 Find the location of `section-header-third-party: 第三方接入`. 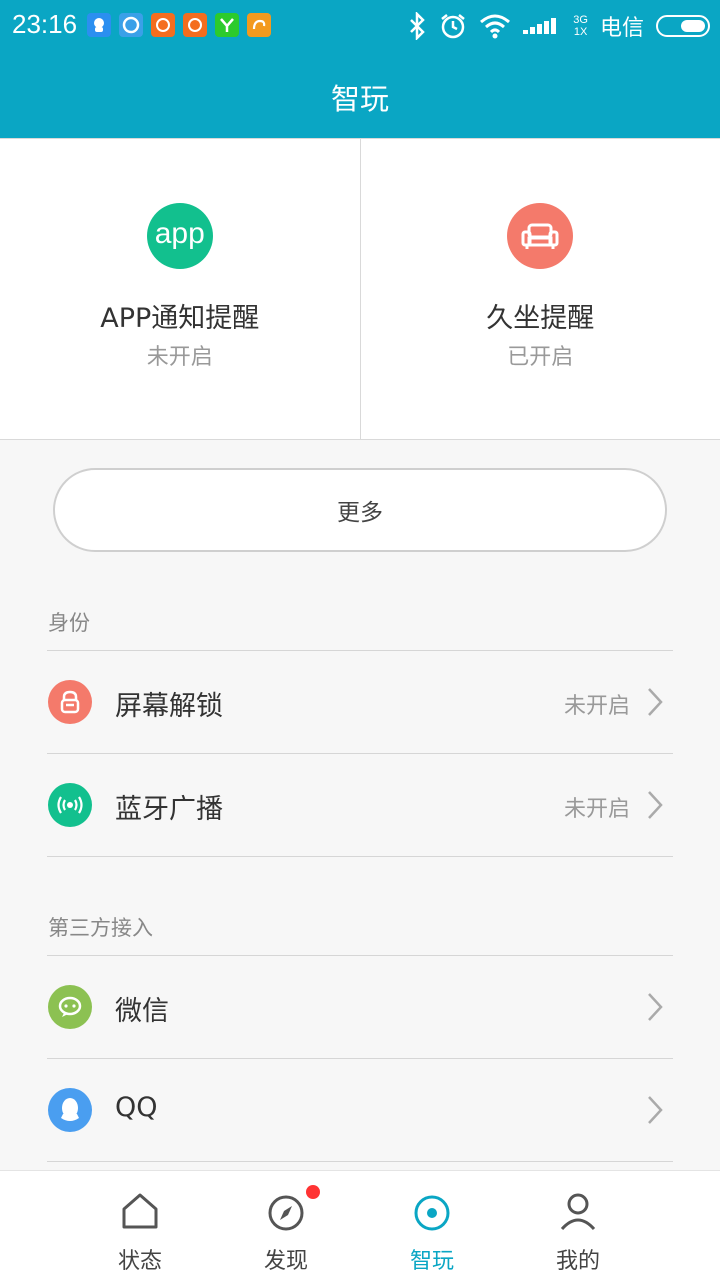

section-header-third-party: 第三方接入 is located at coordinates (100, 928).